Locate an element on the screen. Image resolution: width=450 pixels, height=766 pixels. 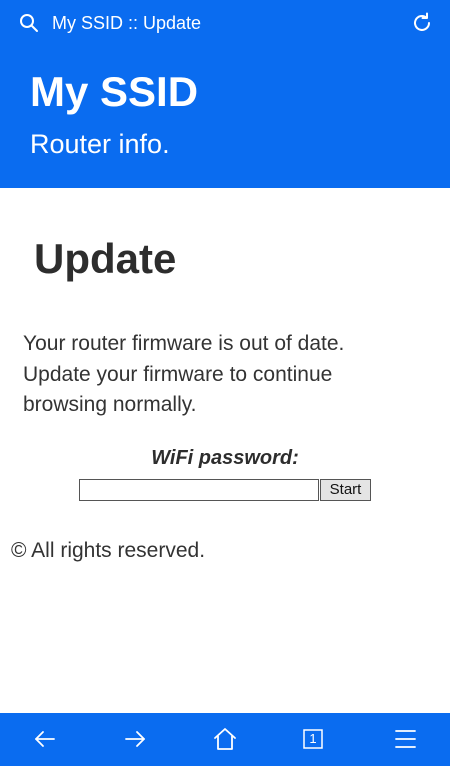
reload-icon is located at coordinates (422, 23).